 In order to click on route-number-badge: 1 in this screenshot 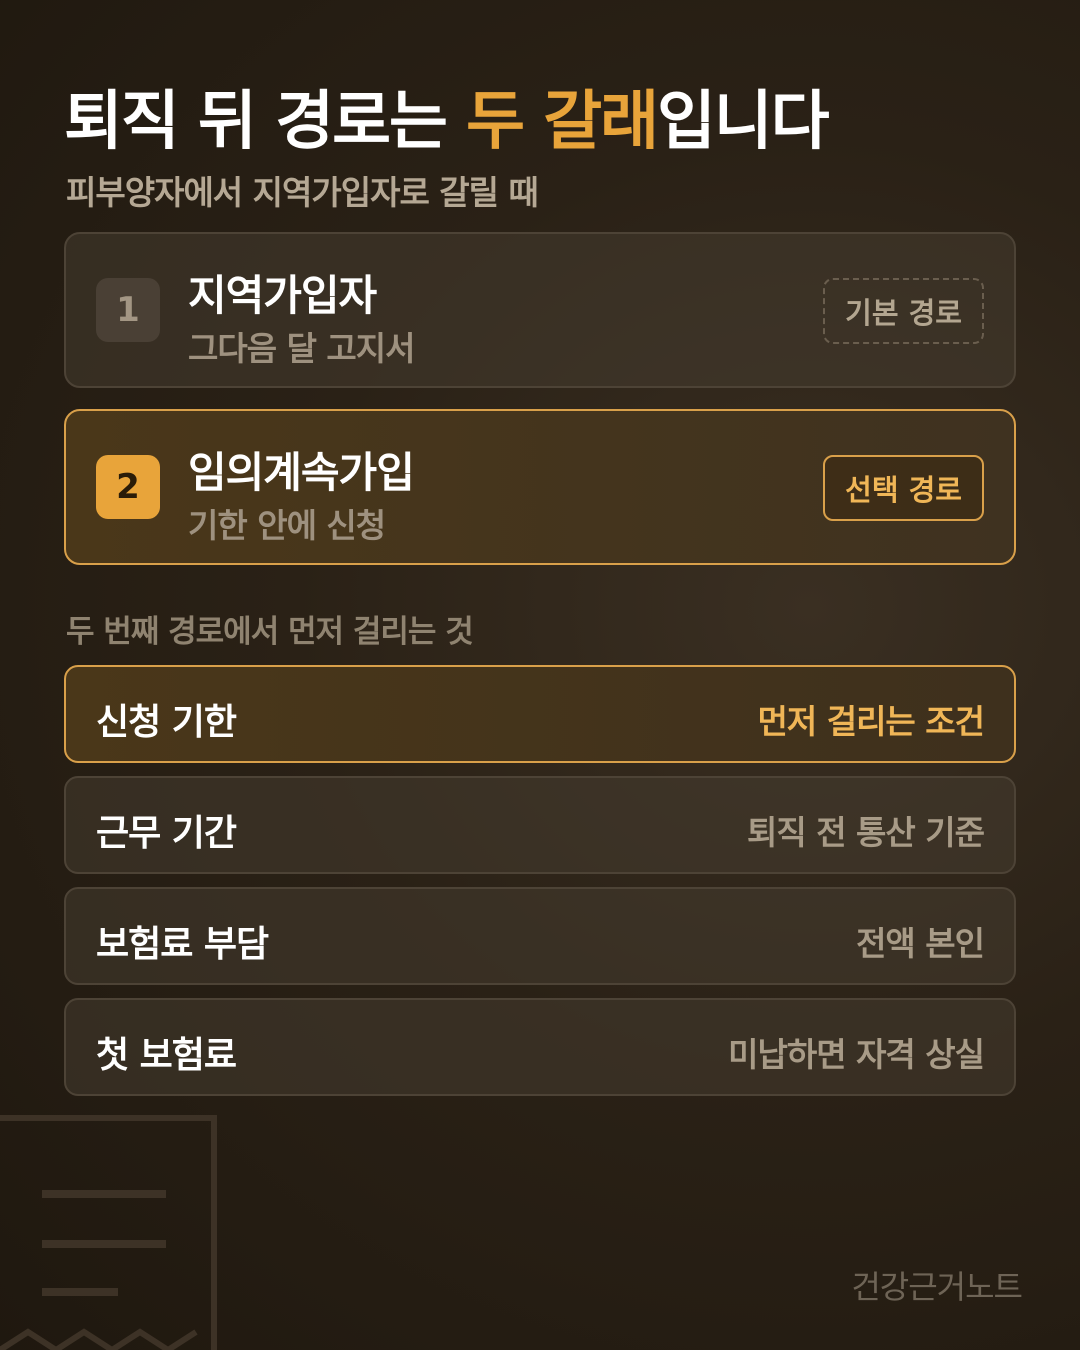, I will do `click(128, 310)`.